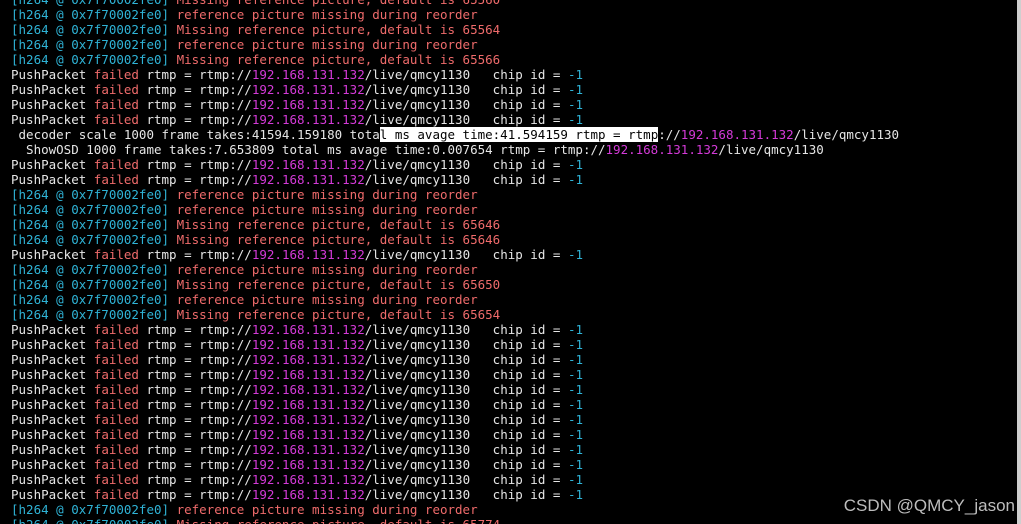 The image size is (1021, 524). Describe the element at coordinates (929, 505) in the screenshot. I see `watermark: CSDN @QMCY_jason` at that location.